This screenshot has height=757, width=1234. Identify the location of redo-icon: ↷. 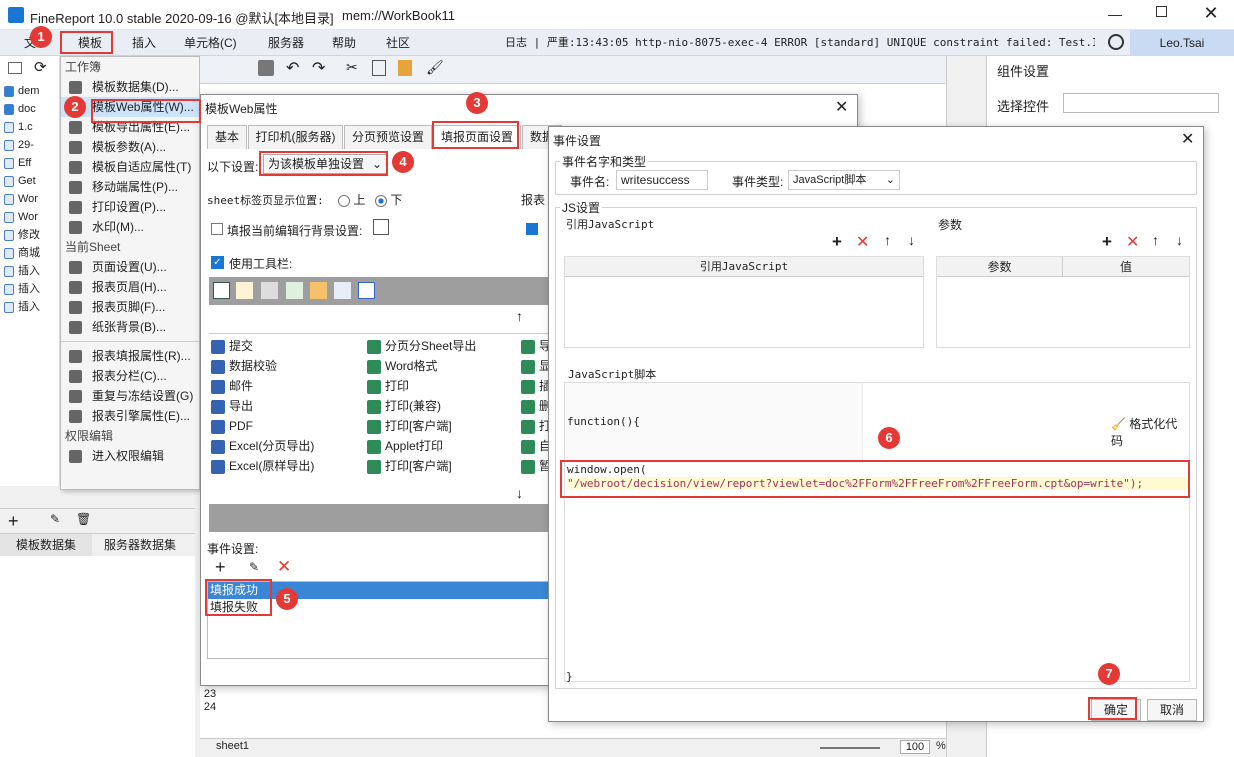
(318, 68).